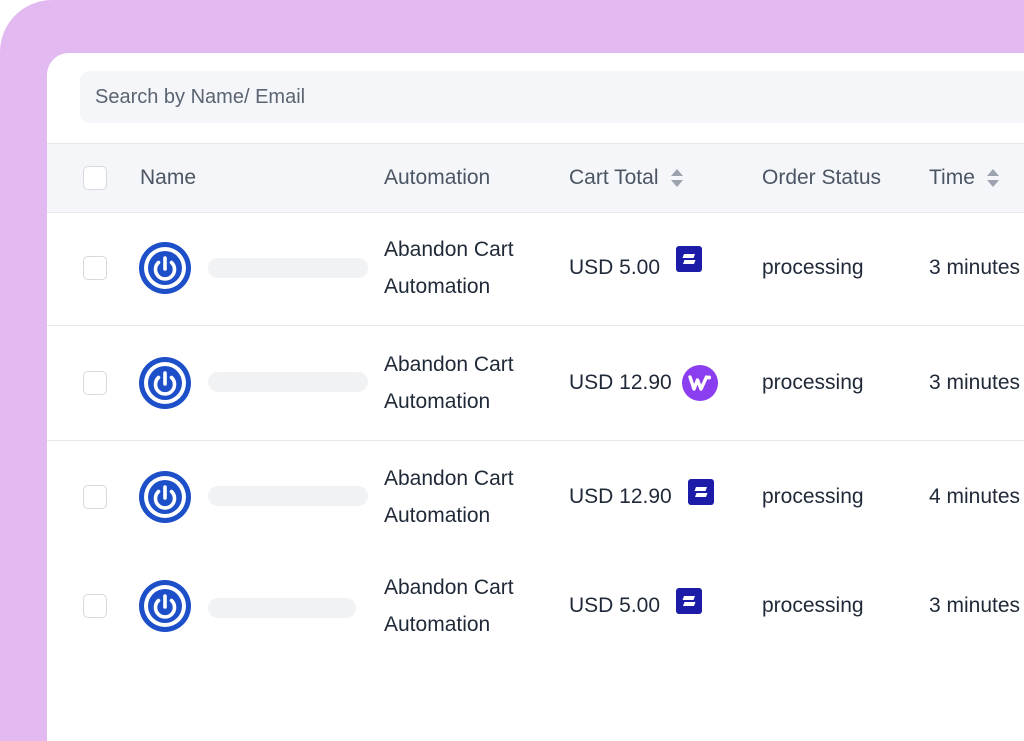  What do you see at coordinates (395, 97) in the screenshot?
I see `search-input` at bounding box center [395, 97].